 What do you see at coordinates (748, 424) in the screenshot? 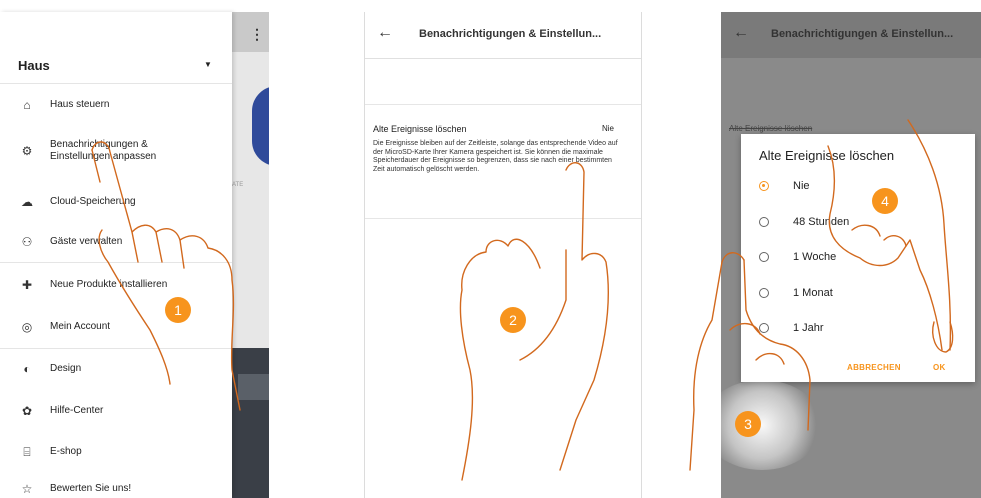
I see `step-callout-3: 3` at bounding box center [748, 424].